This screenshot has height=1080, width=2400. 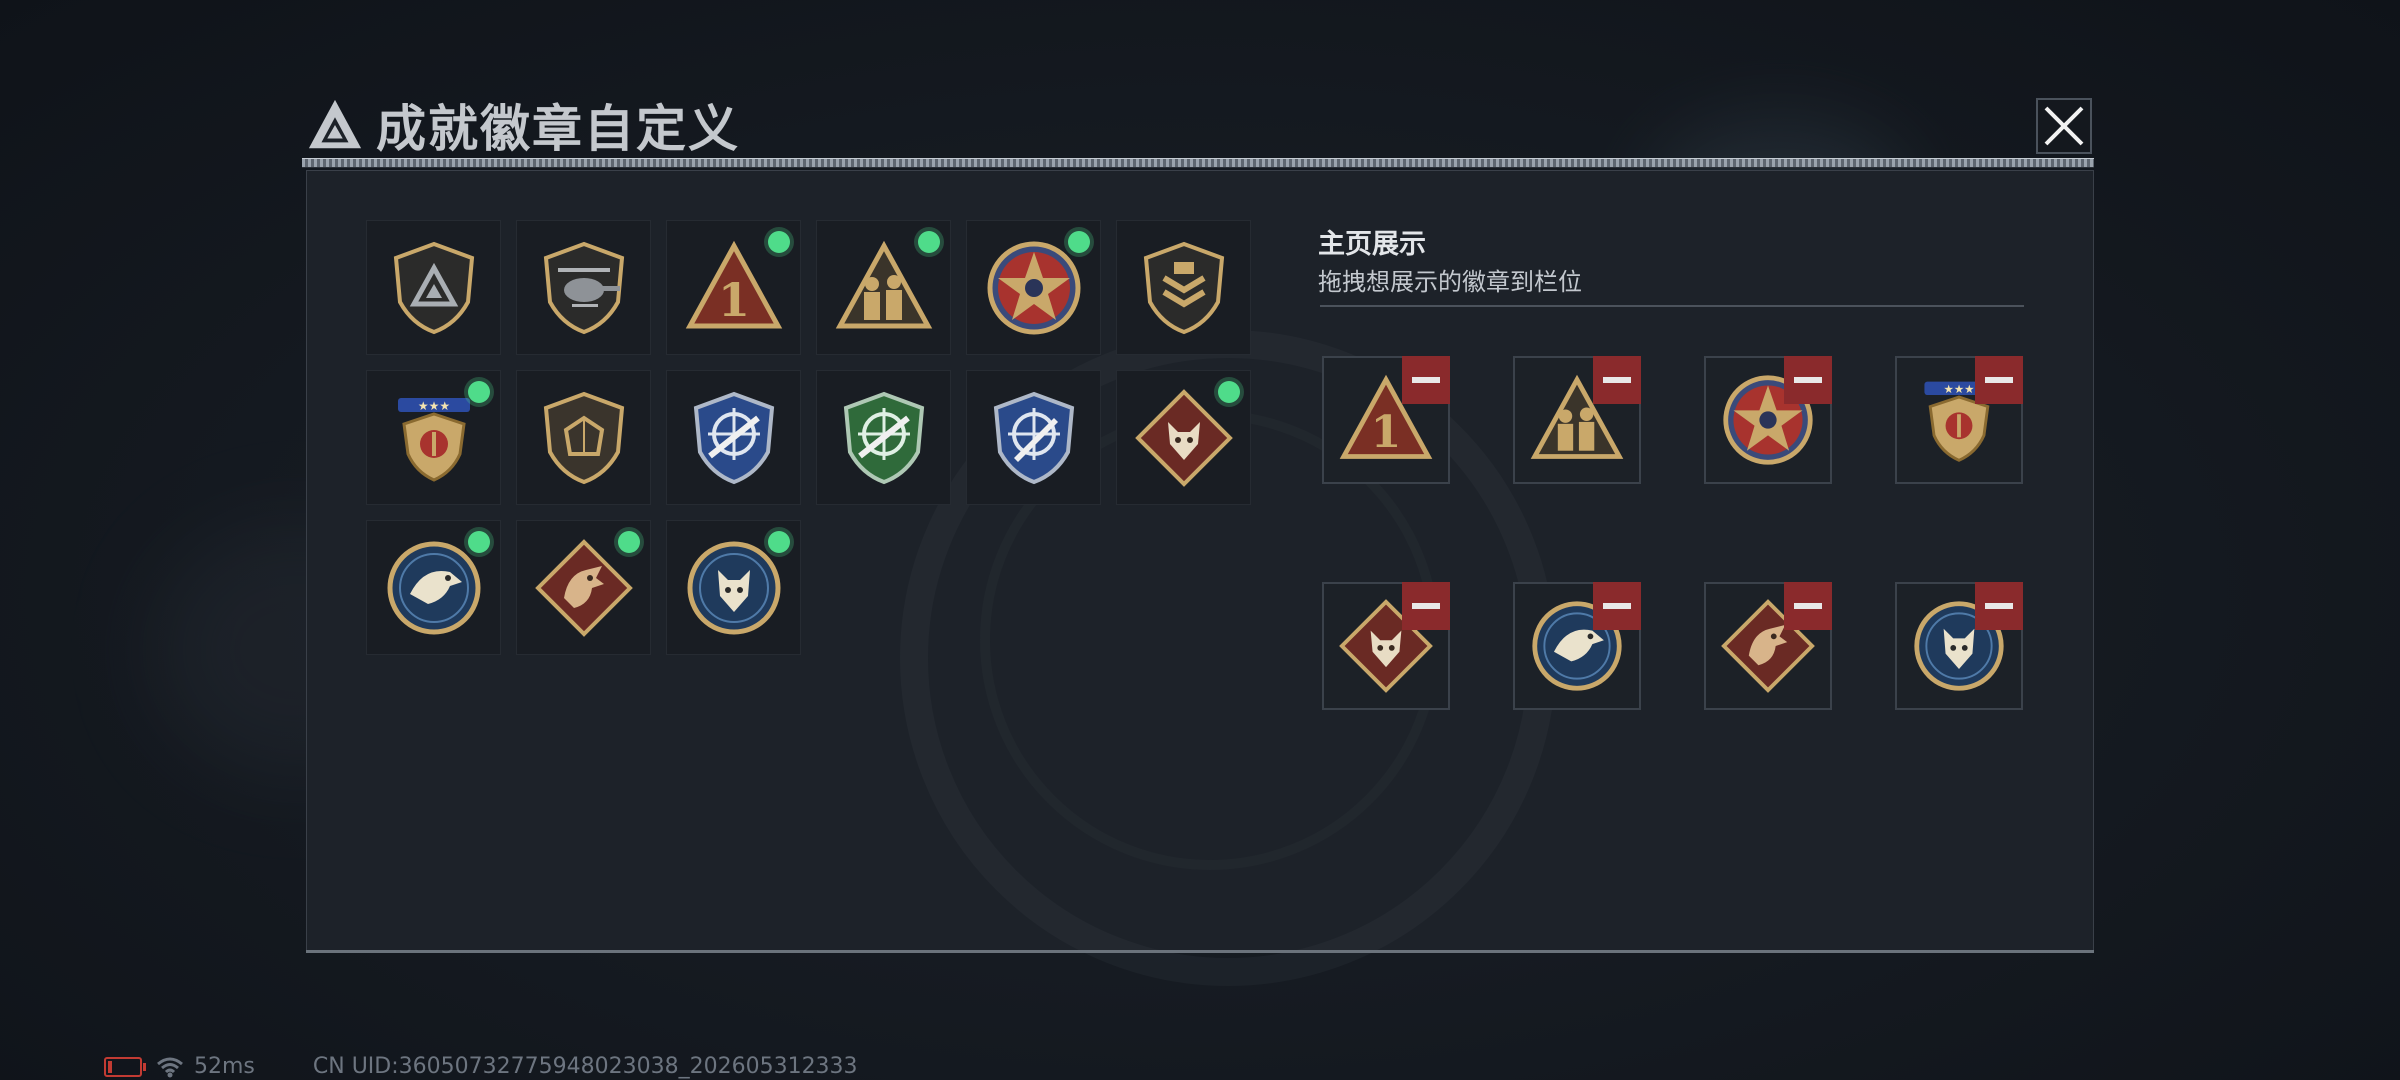 What do you see at coordinates (1672, 533) in the screenshot?
I see `showcase-slots: 1 ★★★` at bounding box center [1672, 533].